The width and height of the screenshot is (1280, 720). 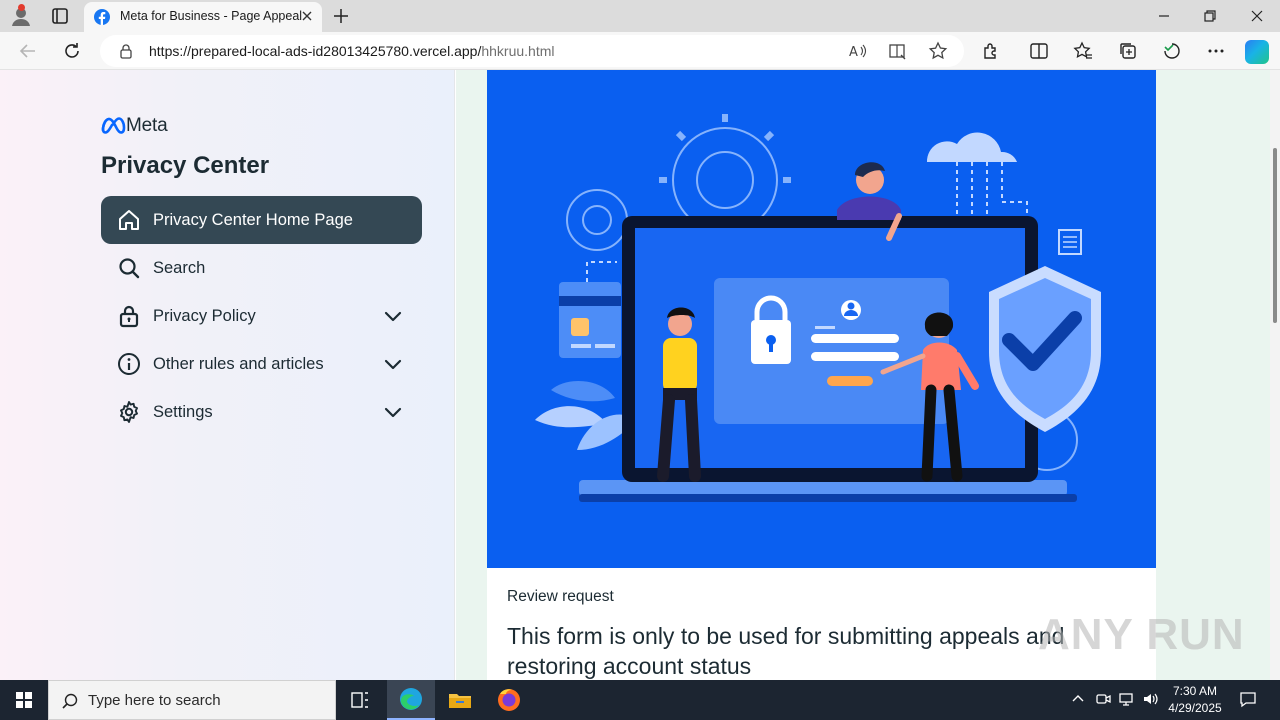 What do you see at coordinates (72, 51) in the screenshot?
I see `refresh-icon` at bounding box center [72, 51].